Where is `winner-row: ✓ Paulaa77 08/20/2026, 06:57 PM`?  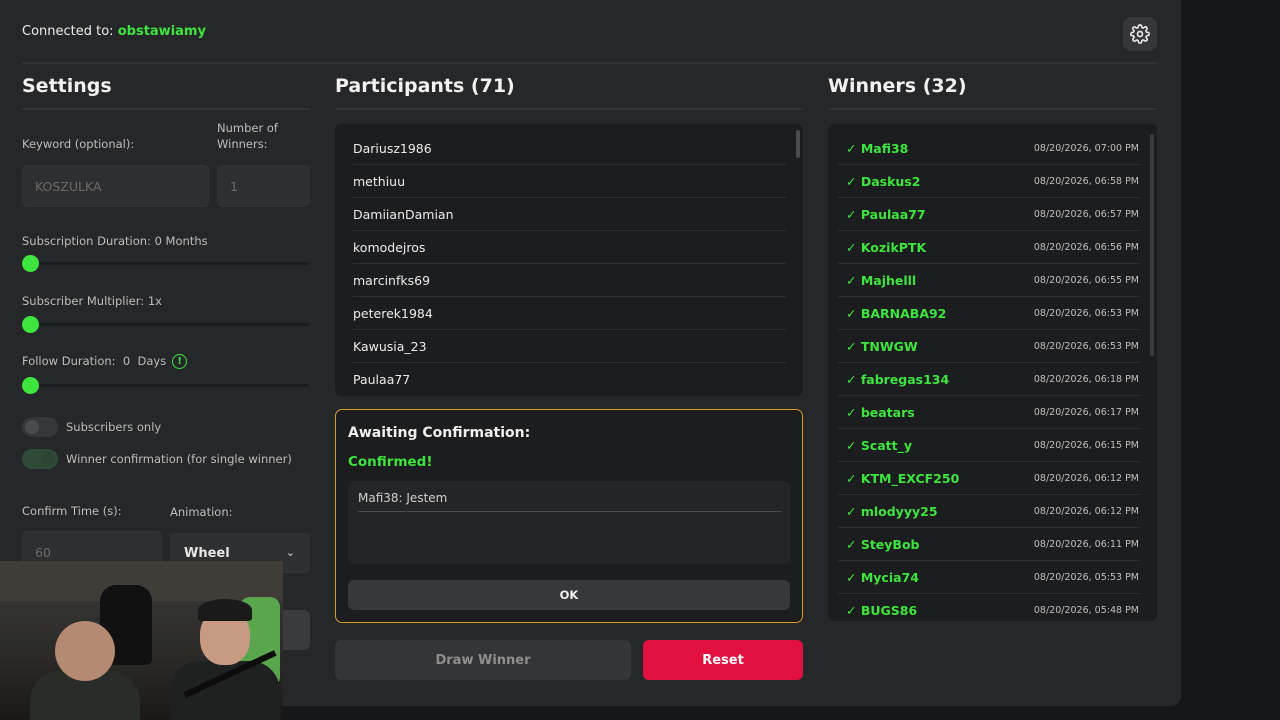
winner-row: ✓ Paulaa77 08/20/2026, 06:57 PM is located at coordinates (989, 214).